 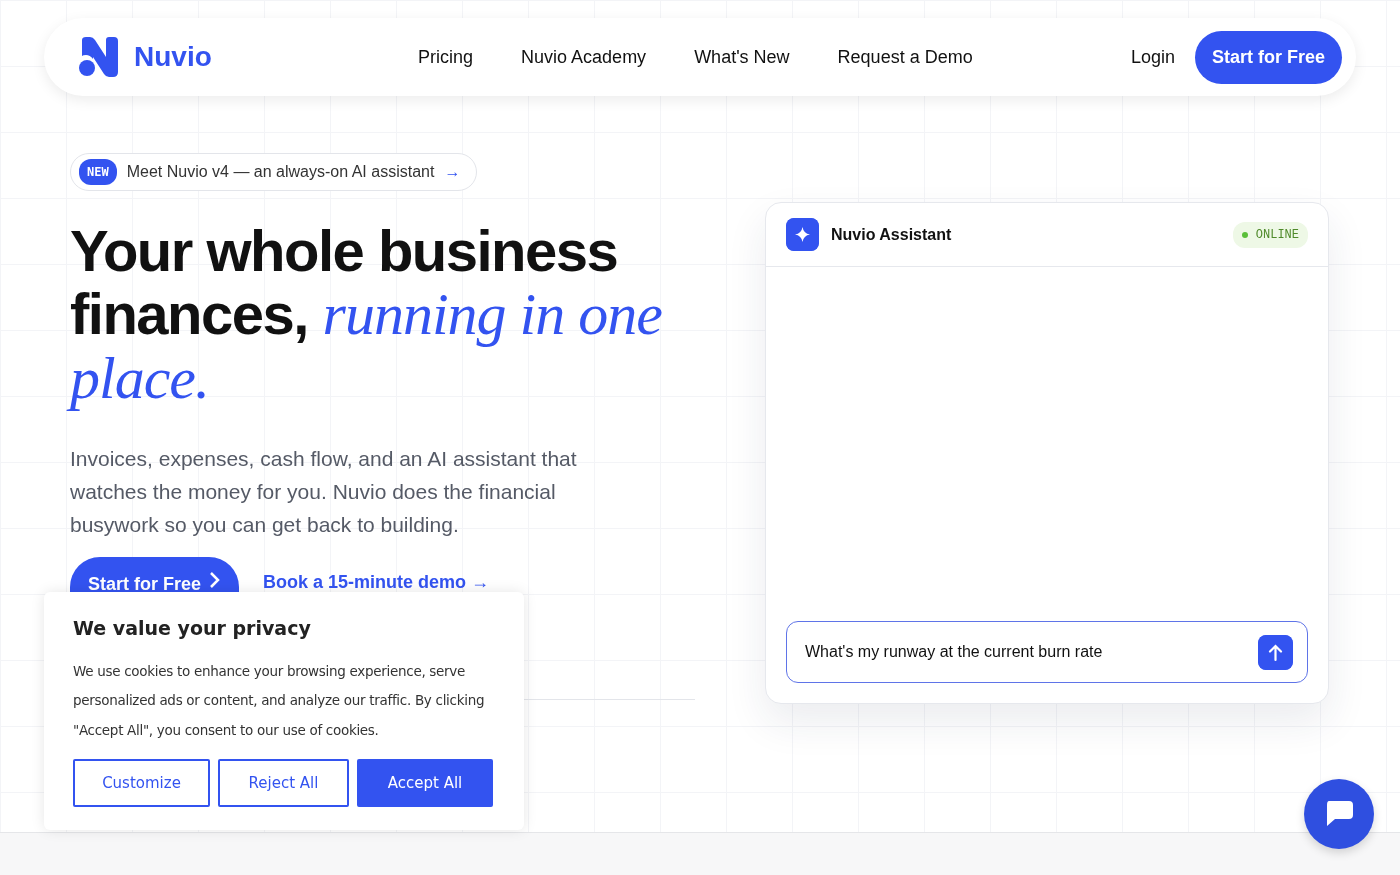 What do you see at coordinates (283, 783) in the screenshot?
I see `cookie-button: Reject All` at bounding box center [283, 783].